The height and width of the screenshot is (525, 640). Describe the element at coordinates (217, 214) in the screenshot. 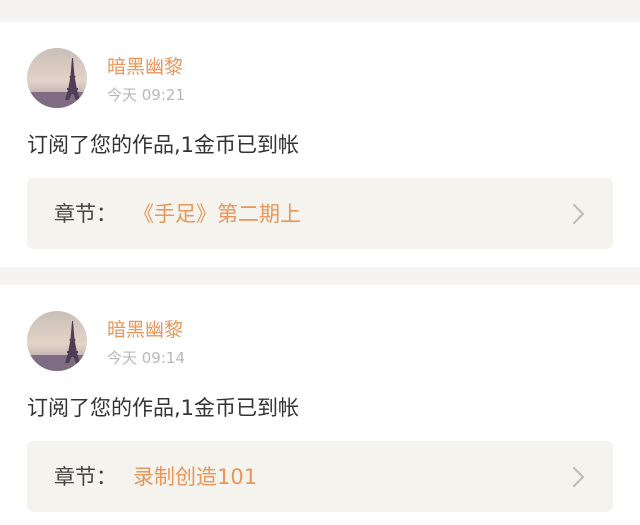

I see `chapter-title: 《手足》第二期上` at that location.